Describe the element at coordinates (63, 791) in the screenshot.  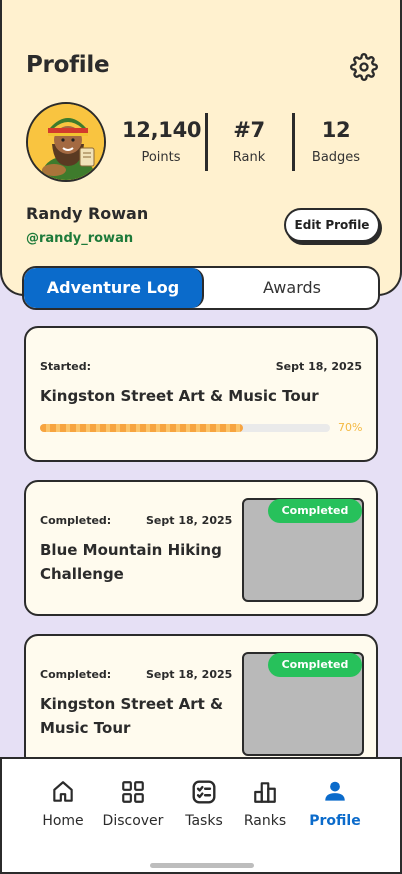
I see `home-icon` at that location.